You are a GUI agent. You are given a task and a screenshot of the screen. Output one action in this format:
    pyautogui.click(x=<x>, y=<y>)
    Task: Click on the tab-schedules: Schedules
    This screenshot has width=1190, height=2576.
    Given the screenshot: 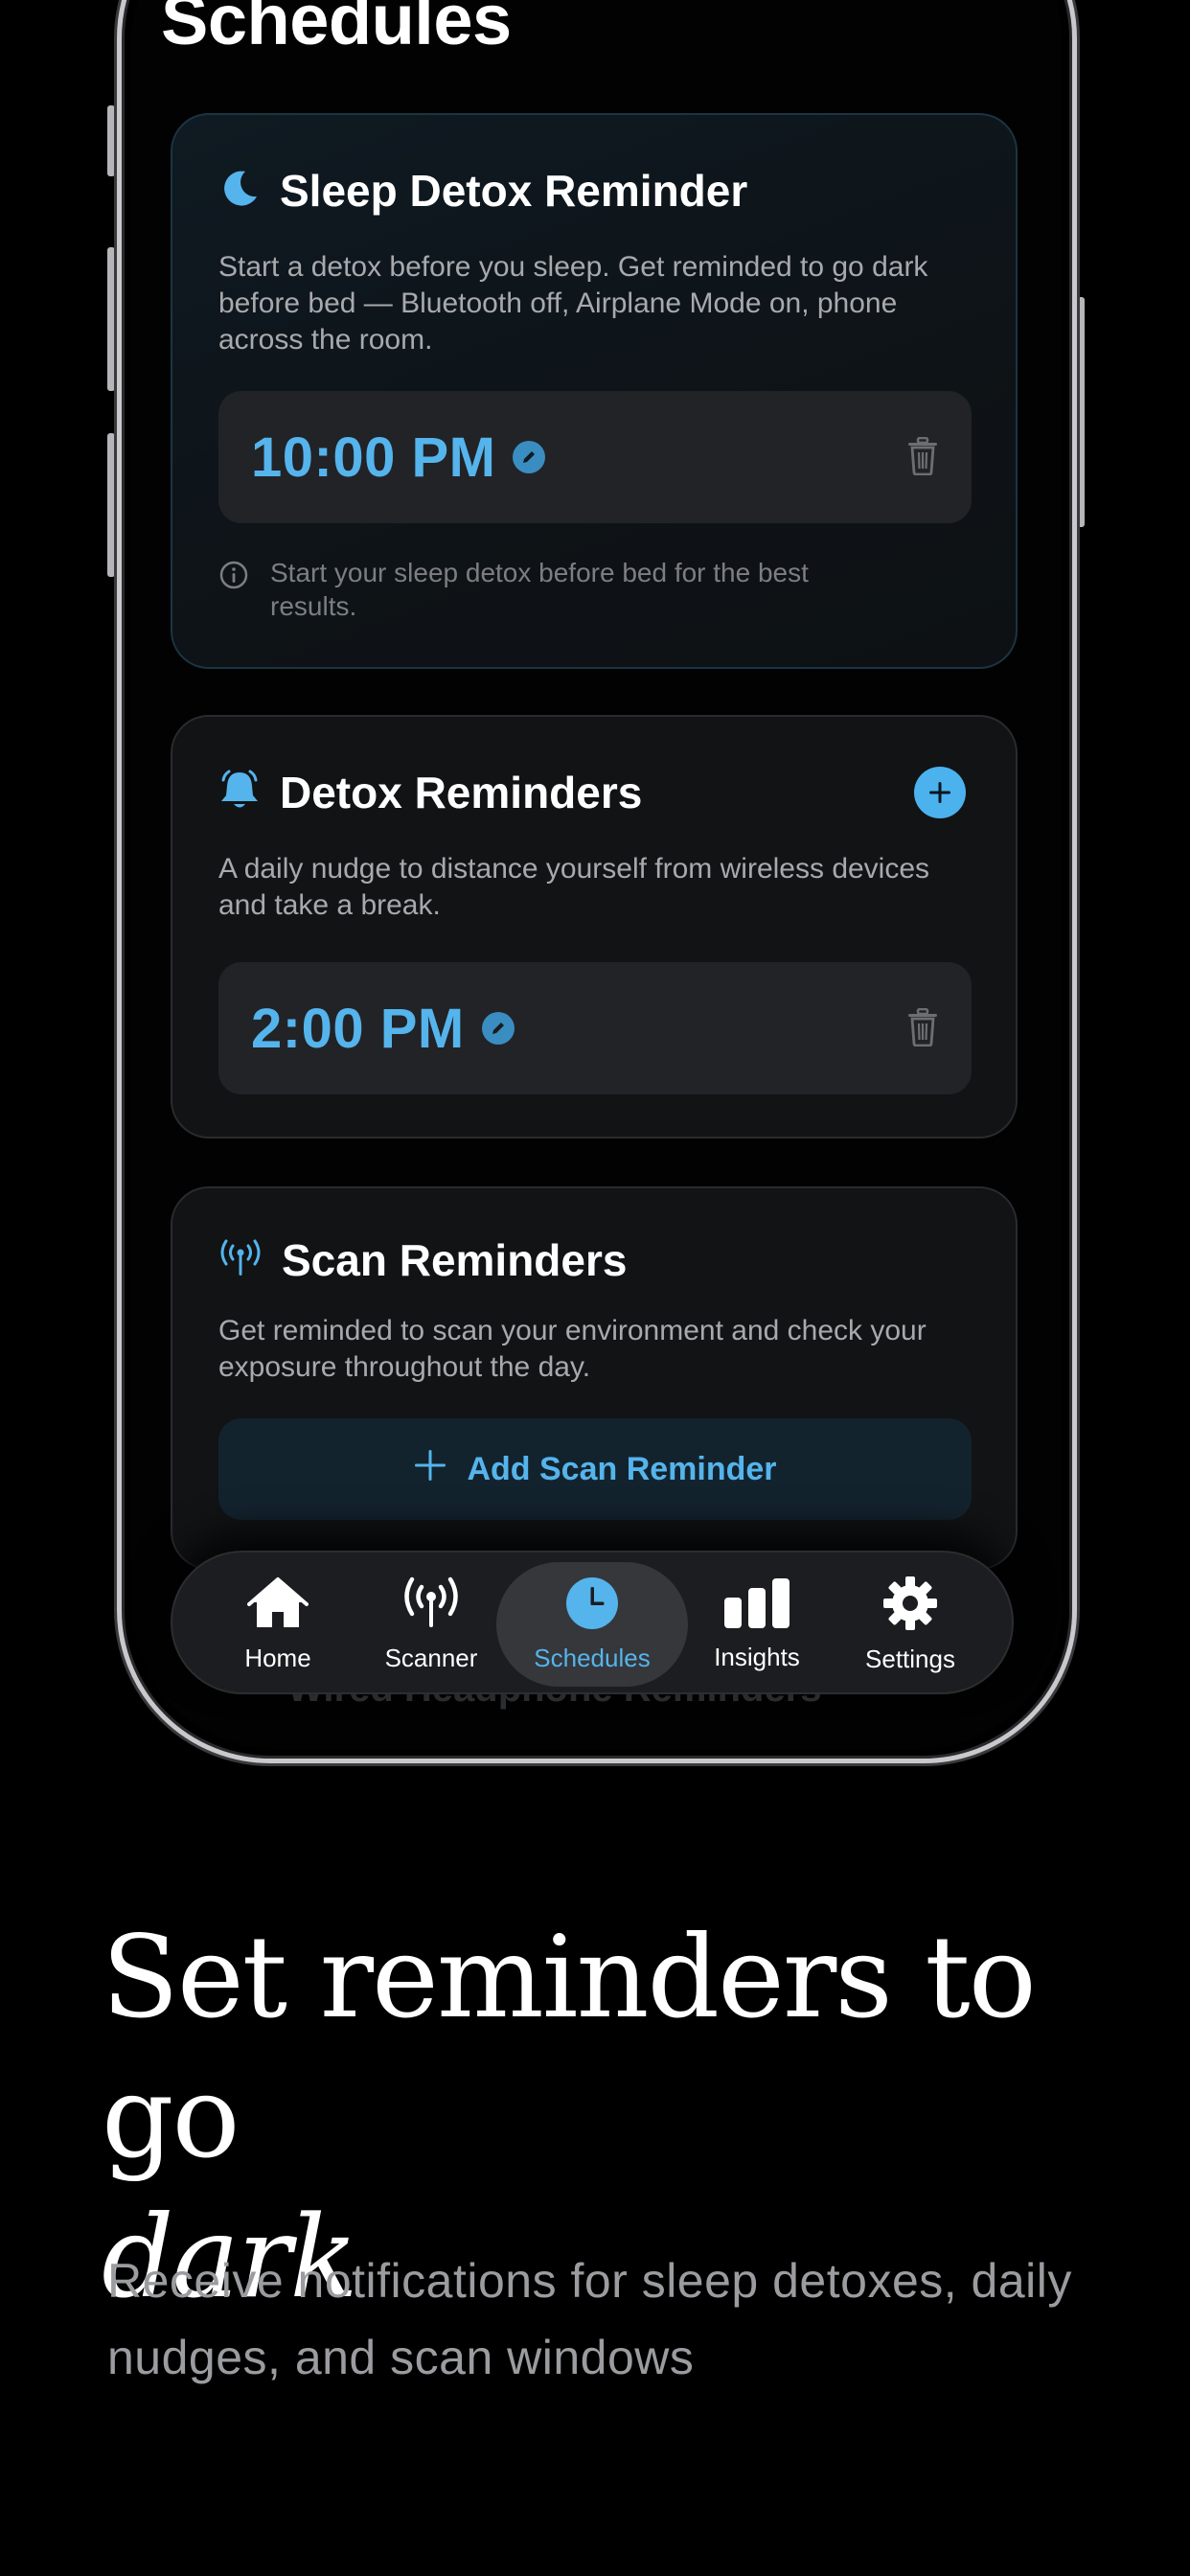 What is the action you would take?
    pyautogui.click(x=592, y=1624)
    